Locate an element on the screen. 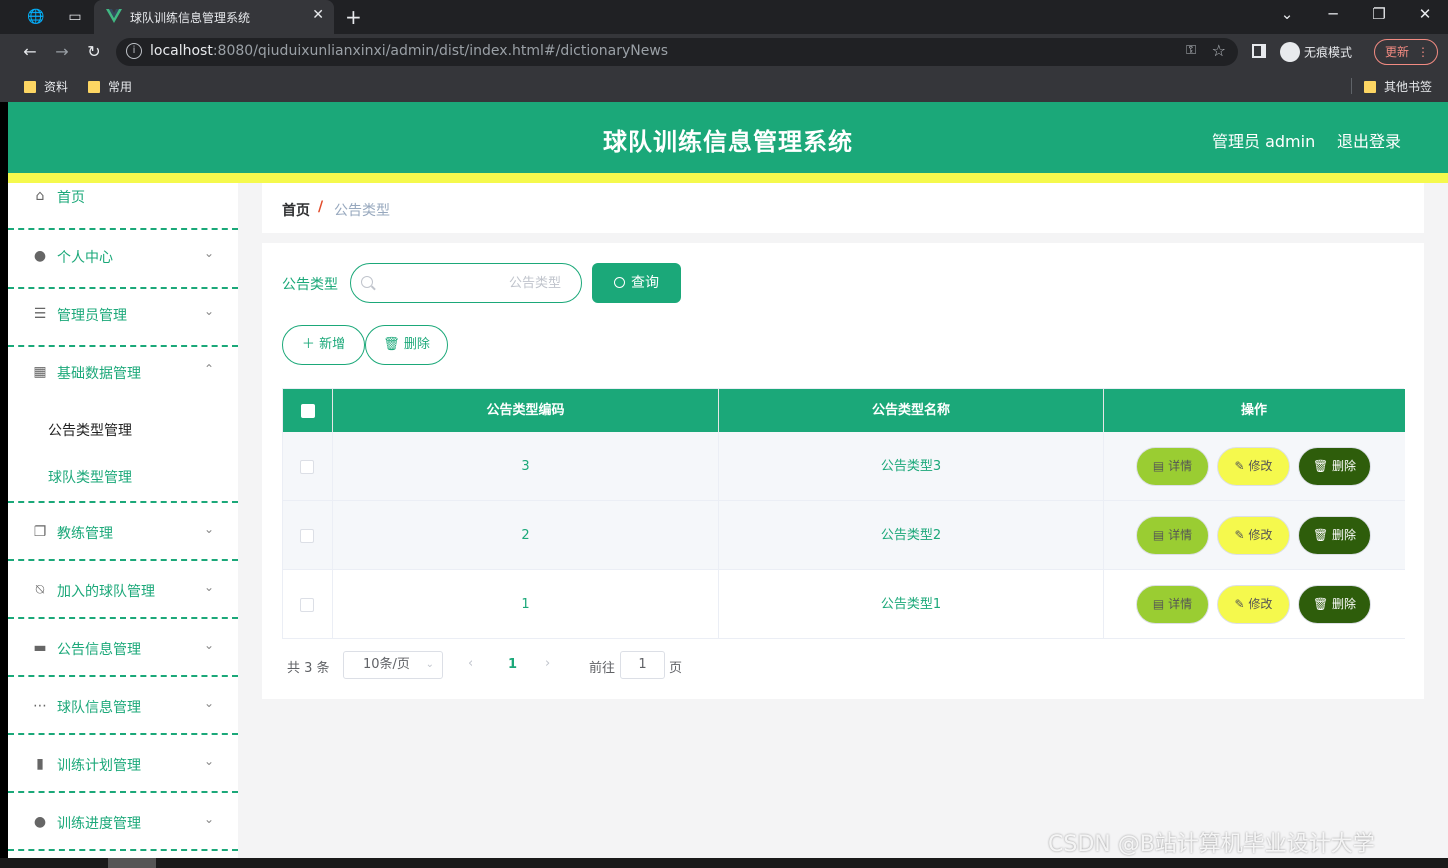 This screenshot has width=1448, height=868. bookmark-separator is located at coordinates (1351, 86).